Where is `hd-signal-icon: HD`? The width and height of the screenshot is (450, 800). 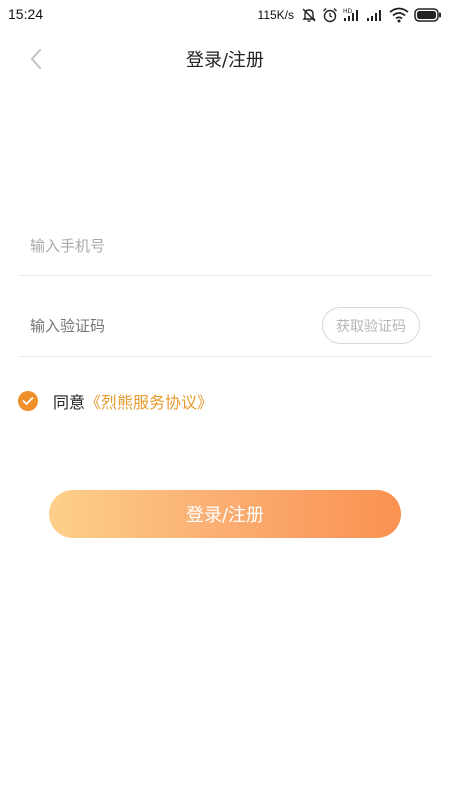 hd-signal-icon: HD is located at coordinates (352, 15).